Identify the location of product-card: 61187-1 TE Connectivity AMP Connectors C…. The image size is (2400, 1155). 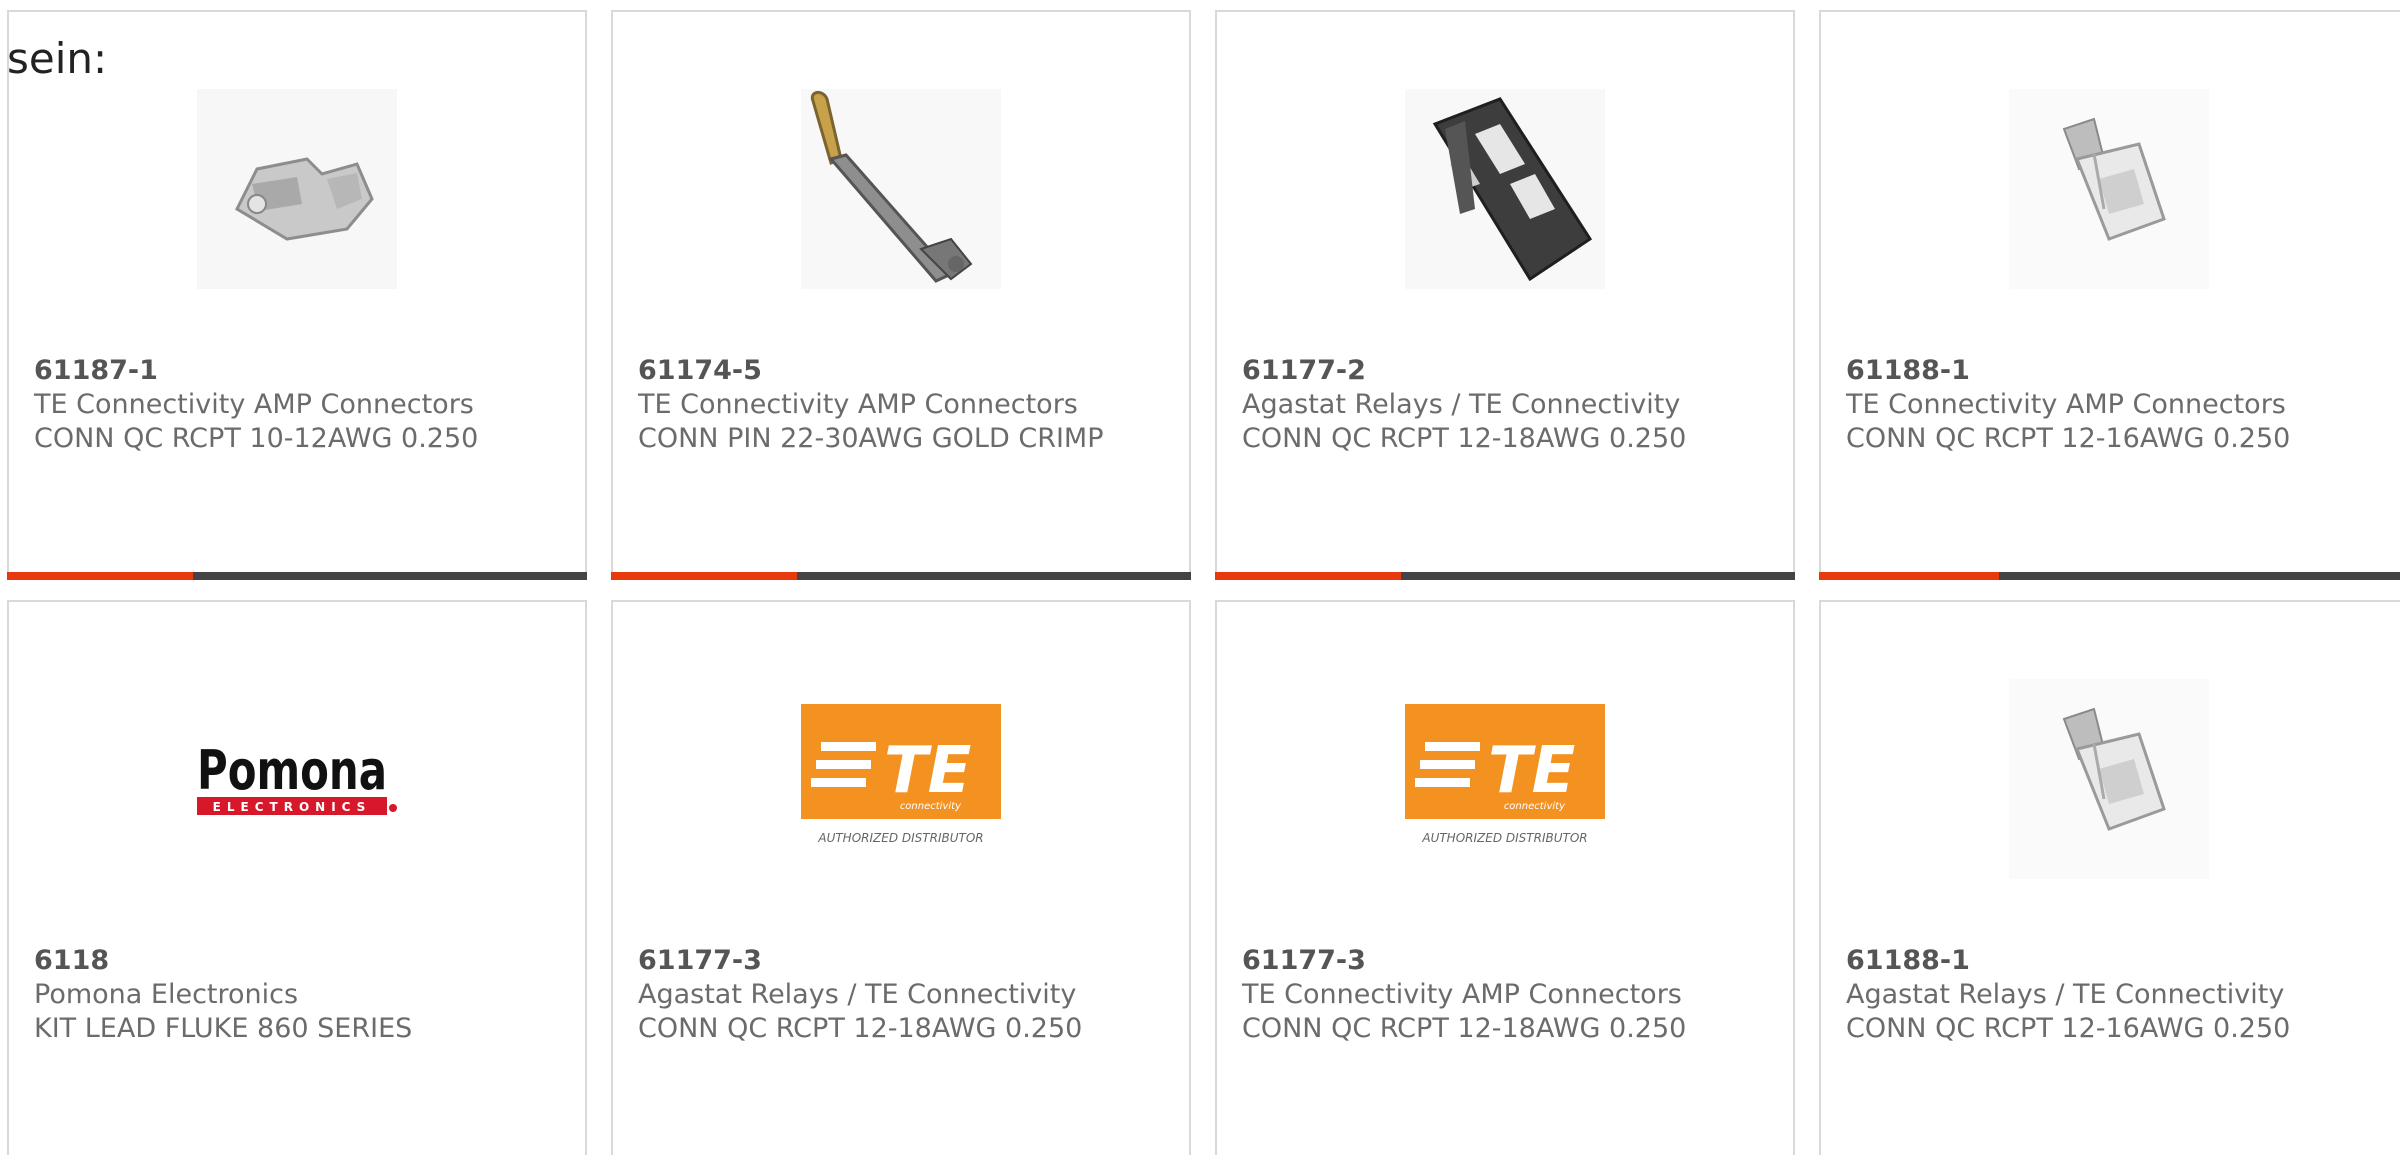
(297, 295).